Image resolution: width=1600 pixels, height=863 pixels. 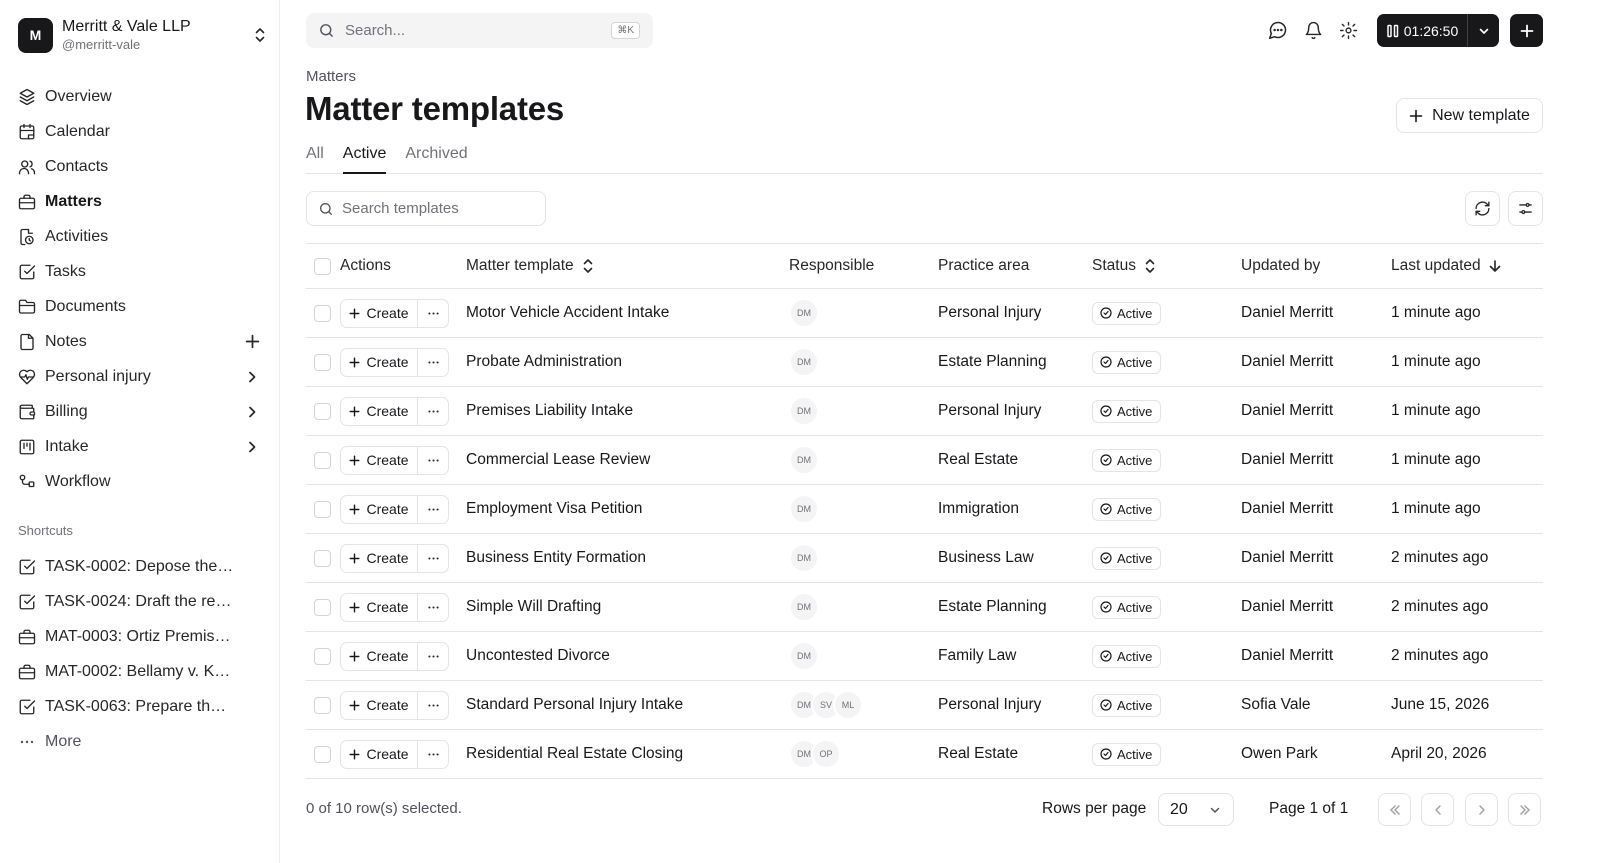 I want to click on status-cell: Active, so click(x=1127, y=607).